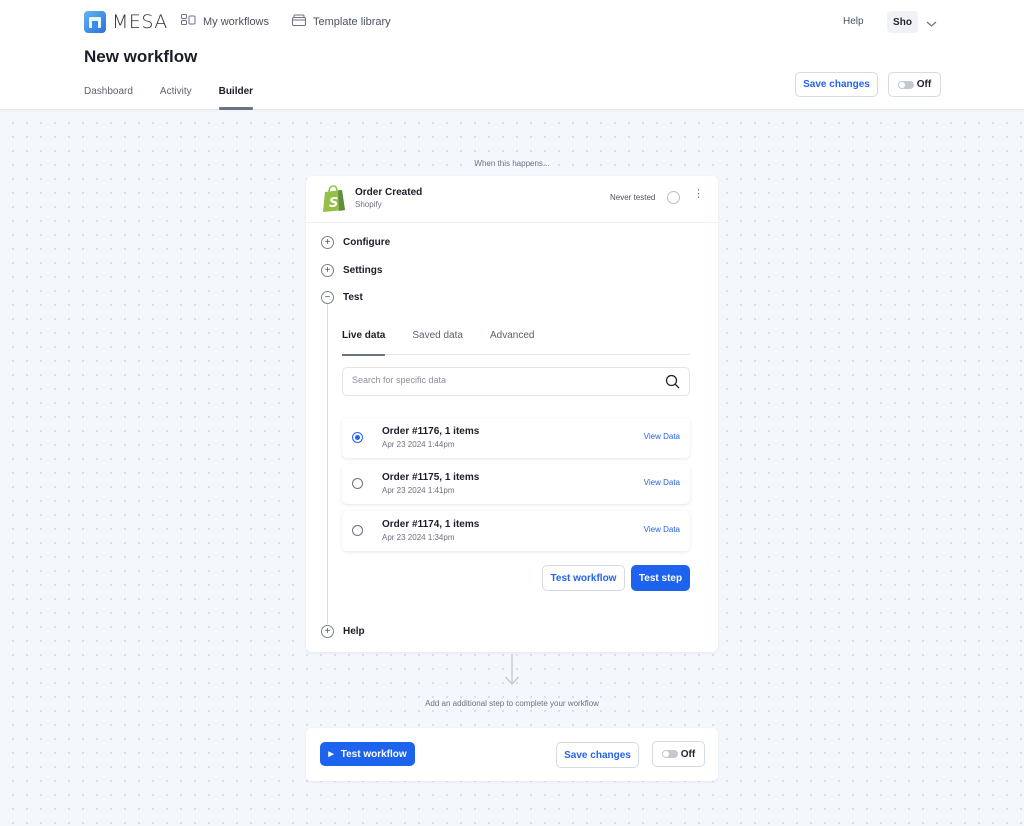  What do you see at coordinates (367, 242) in the screenshot?
I see `section-configure-label: Configure` at bounding box center [367, 242].